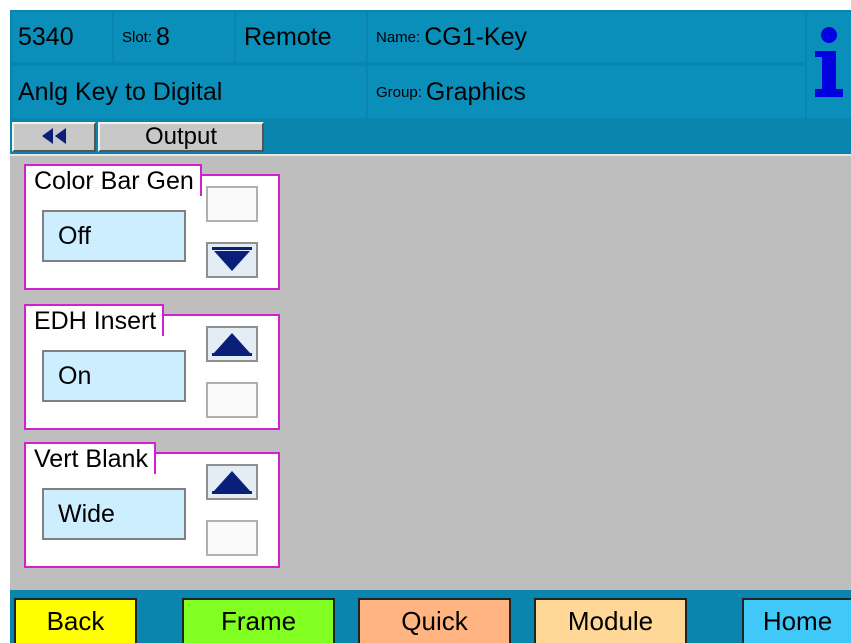 This screenshot has height=643, width=851. What do you see at coordinates (46, 36) in the screenshot?
I see `model-number: 5340` at bounding box center [46, 36].